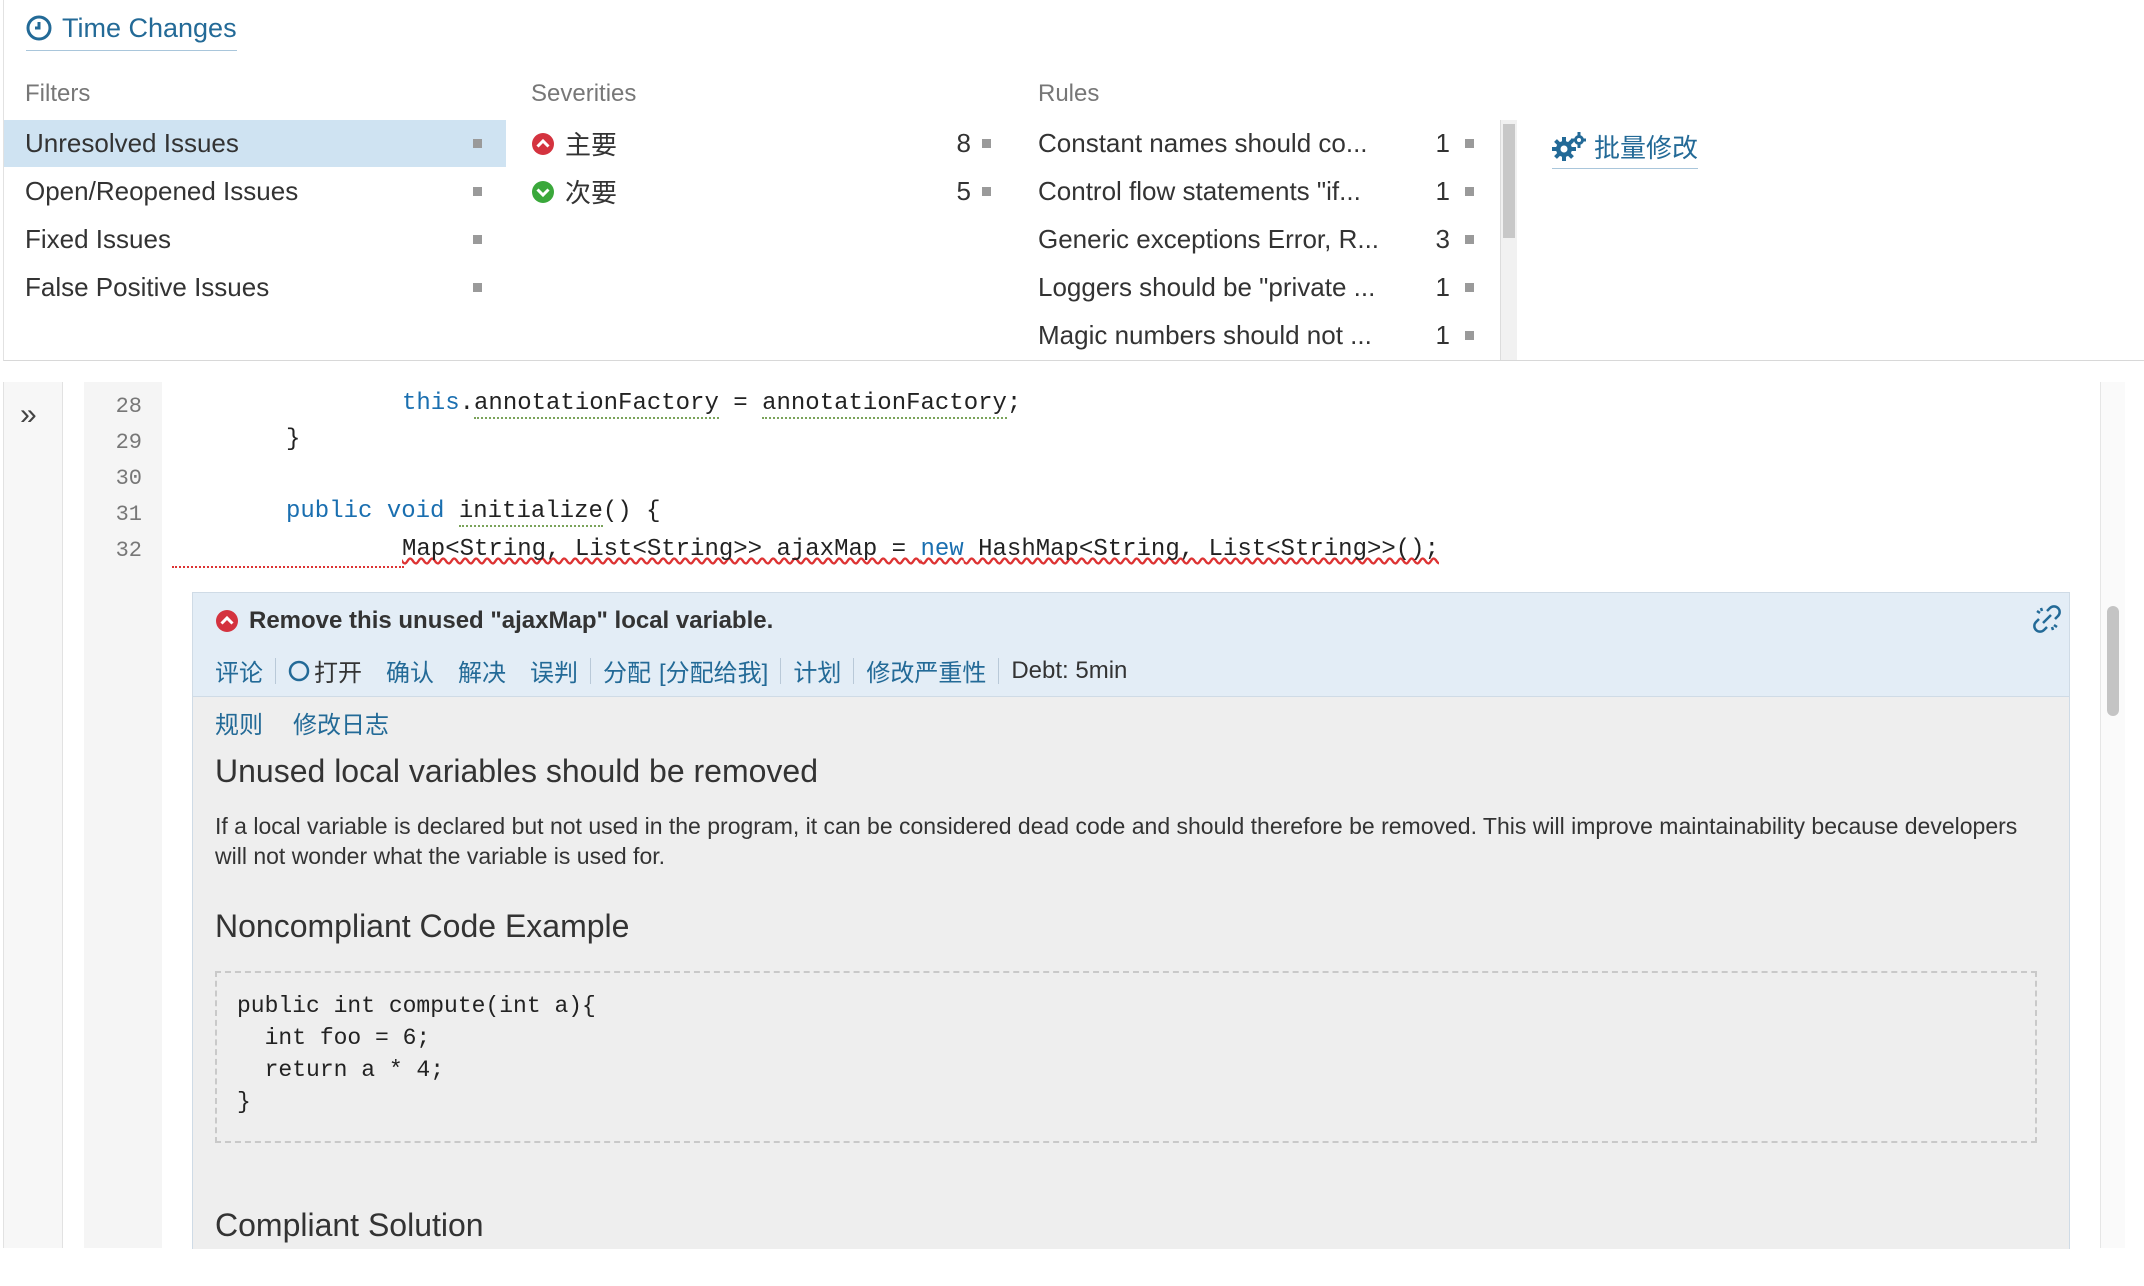  I want to click on line-number: 31, so click(129, 514).